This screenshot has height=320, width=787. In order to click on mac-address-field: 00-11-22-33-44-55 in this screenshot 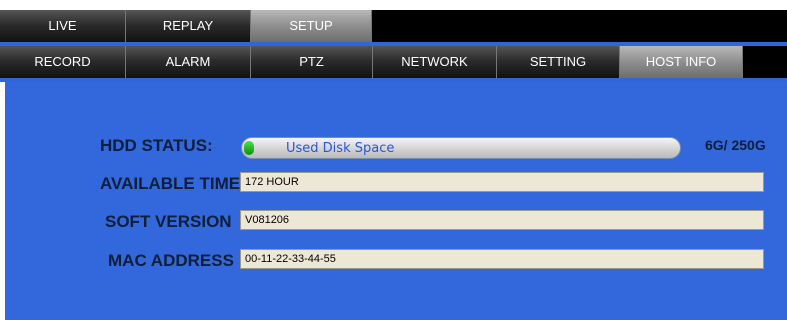, I will do `click(502, 259)`.